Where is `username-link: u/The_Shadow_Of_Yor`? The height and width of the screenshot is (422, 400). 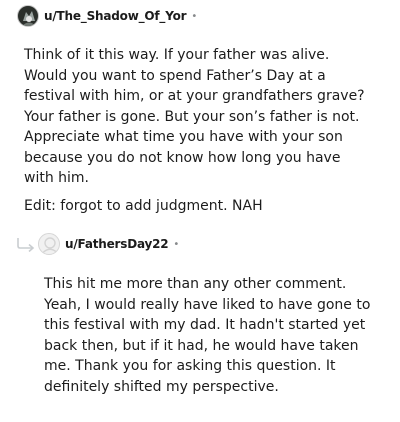
username-link: u/The_Shadow_Of_Yor is located at coordinates (115, 16).